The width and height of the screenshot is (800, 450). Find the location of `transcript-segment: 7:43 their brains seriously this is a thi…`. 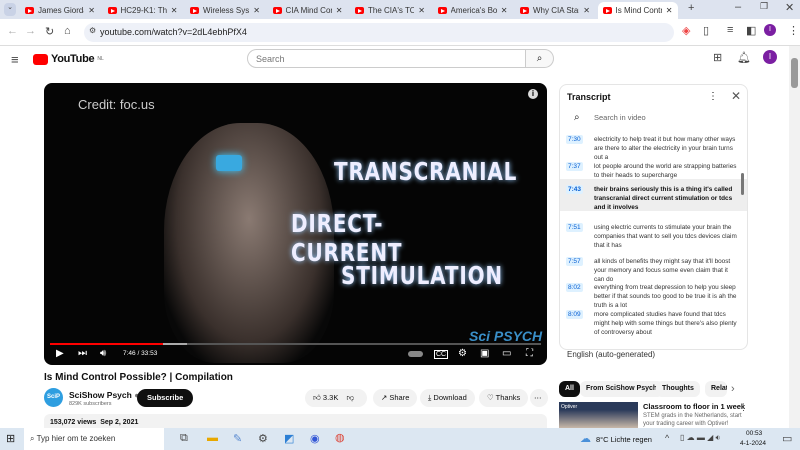

transcript-segment: 7:43 their brains seriously this is a thi… is located at coordinates (653, 195).